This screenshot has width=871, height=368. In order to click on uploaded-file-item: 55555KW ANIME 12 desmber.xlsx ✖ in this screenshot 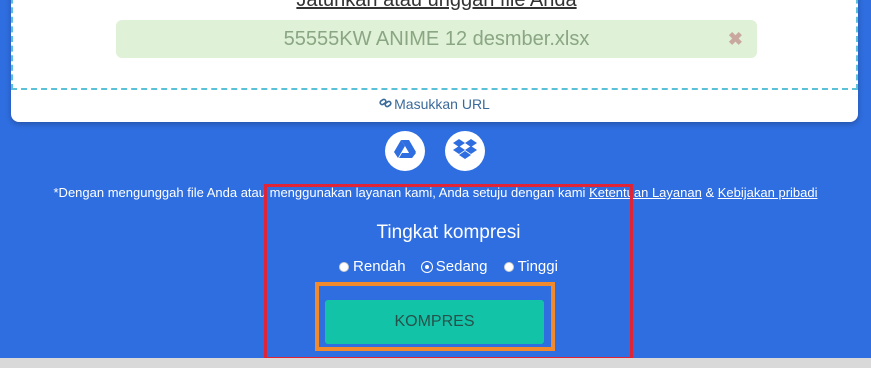, I will do `click(436, 39)`.